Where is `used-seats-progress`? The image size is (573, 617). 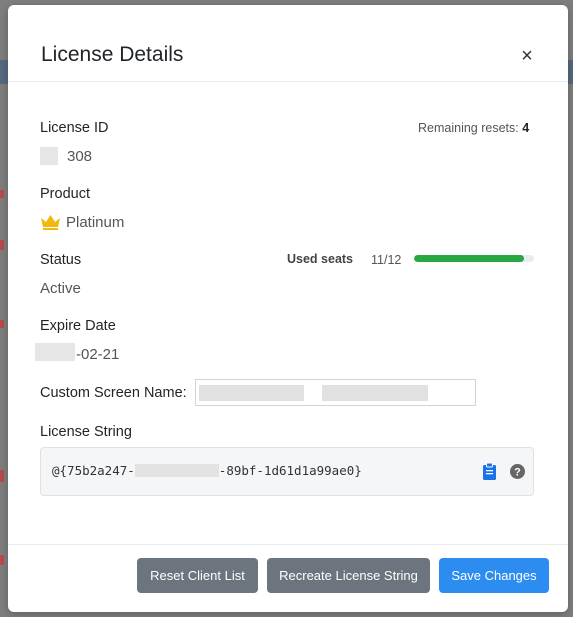 used-seats-progress is located at coordinates (474, 258).